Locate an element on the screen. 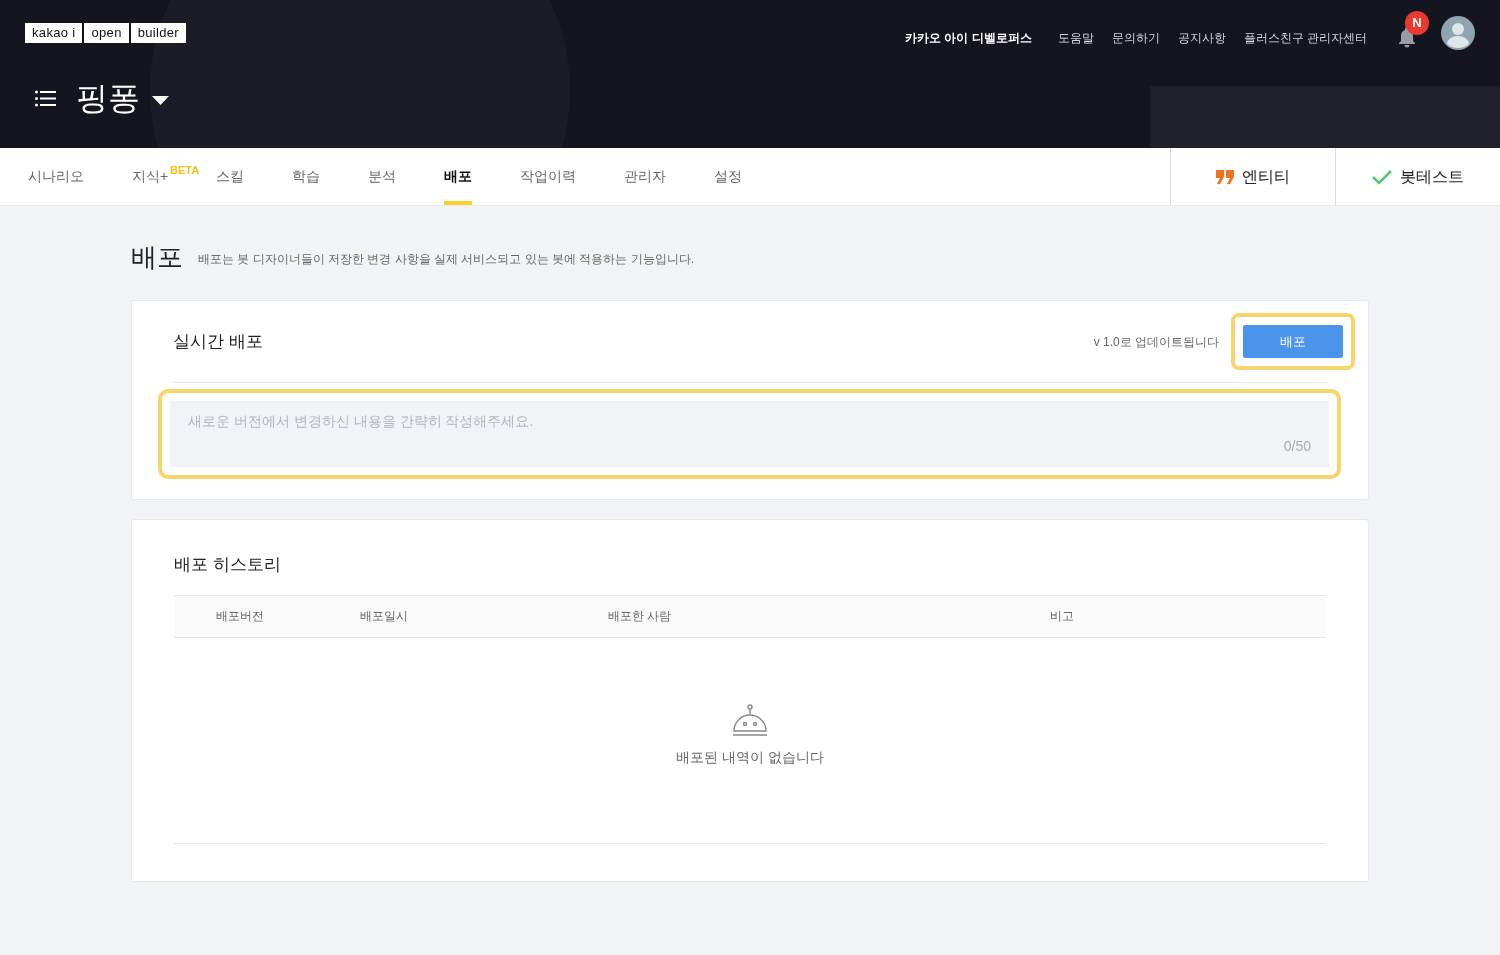  beta-label: BETA is located at coordinates (185, 170).